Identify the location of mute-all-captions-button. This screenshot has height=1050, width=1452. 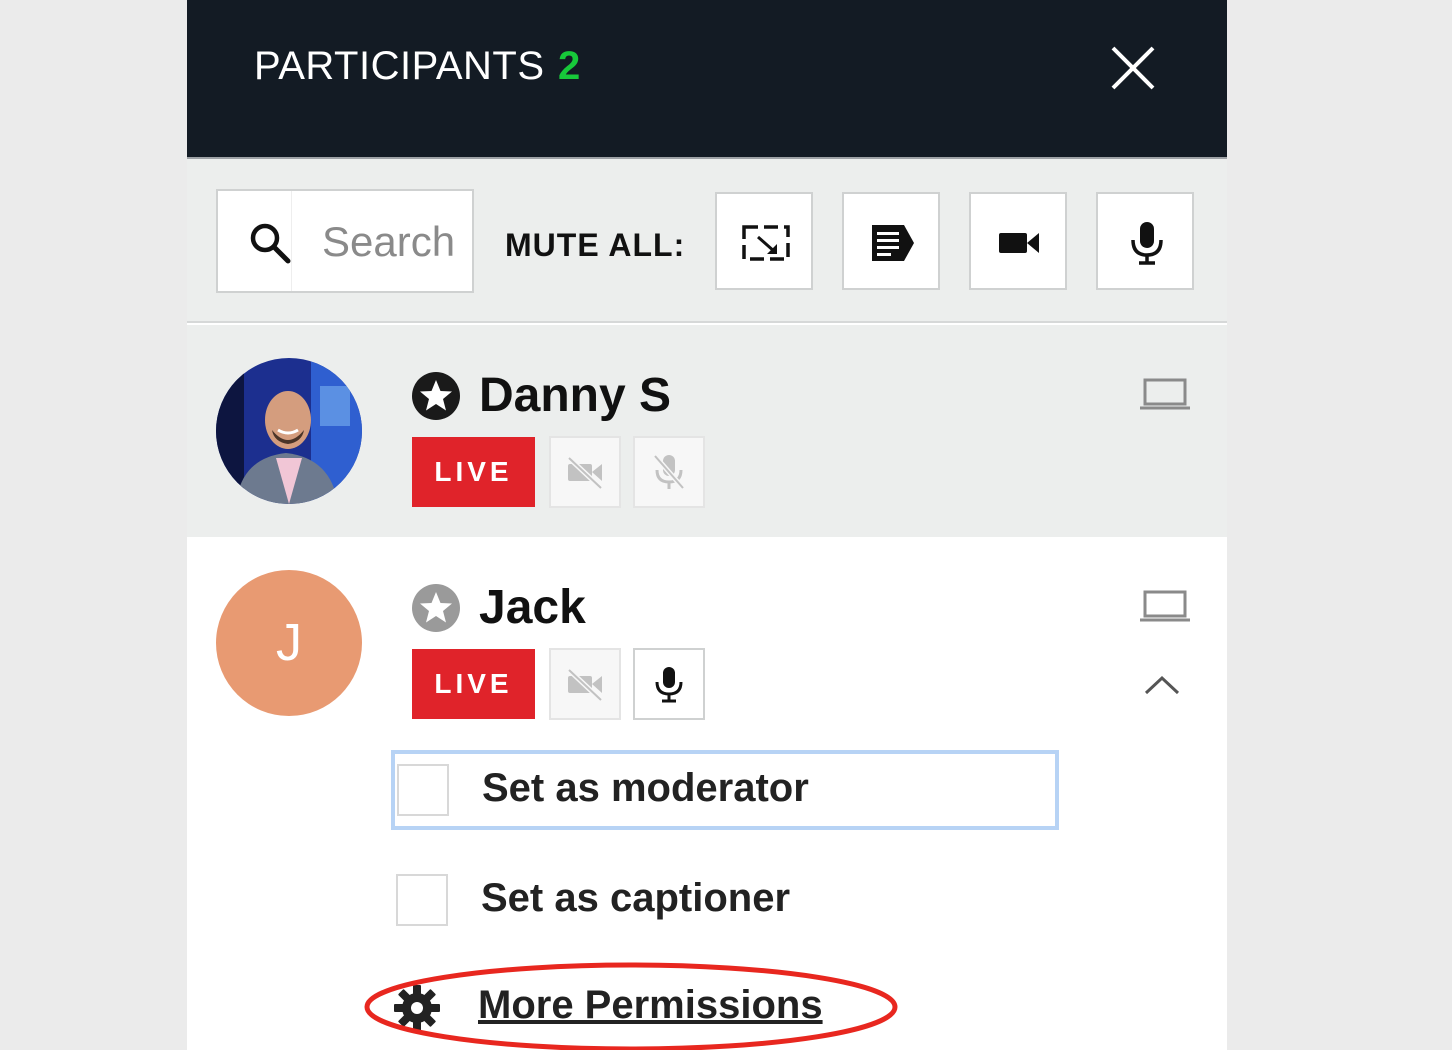
(891, 241).